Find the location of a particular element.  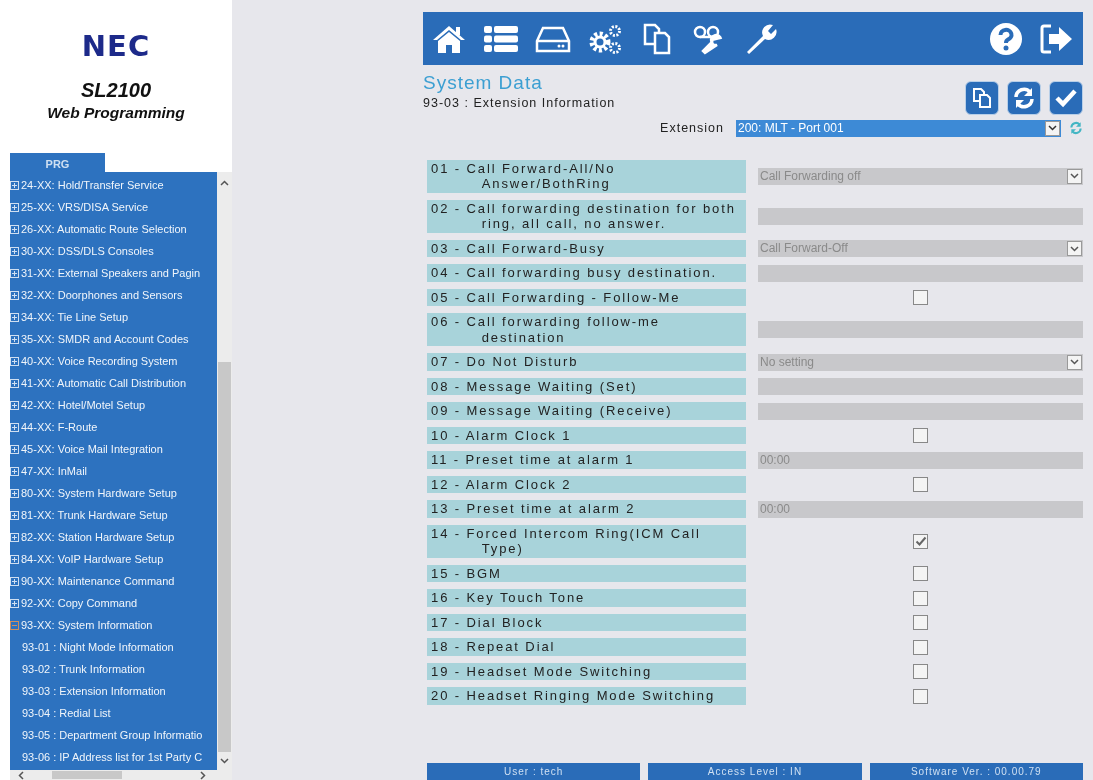

tree-item: 34-XX: Tie Line Setup is located at coordinates (74, 317).